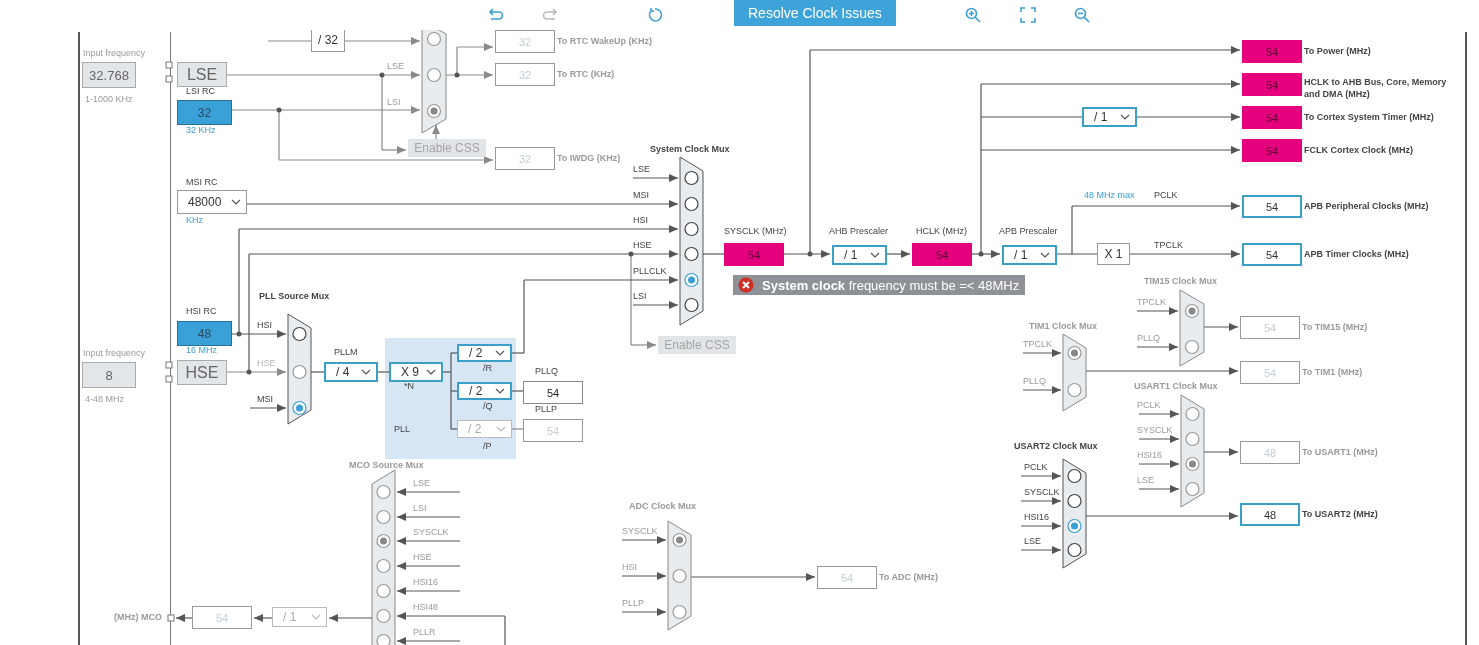 This screenshot has width=1479, height=645. What do you see at coordinates (394, 102) in the screenshot?
I see `signal-label: LSI` at bounding box center [394, 102].